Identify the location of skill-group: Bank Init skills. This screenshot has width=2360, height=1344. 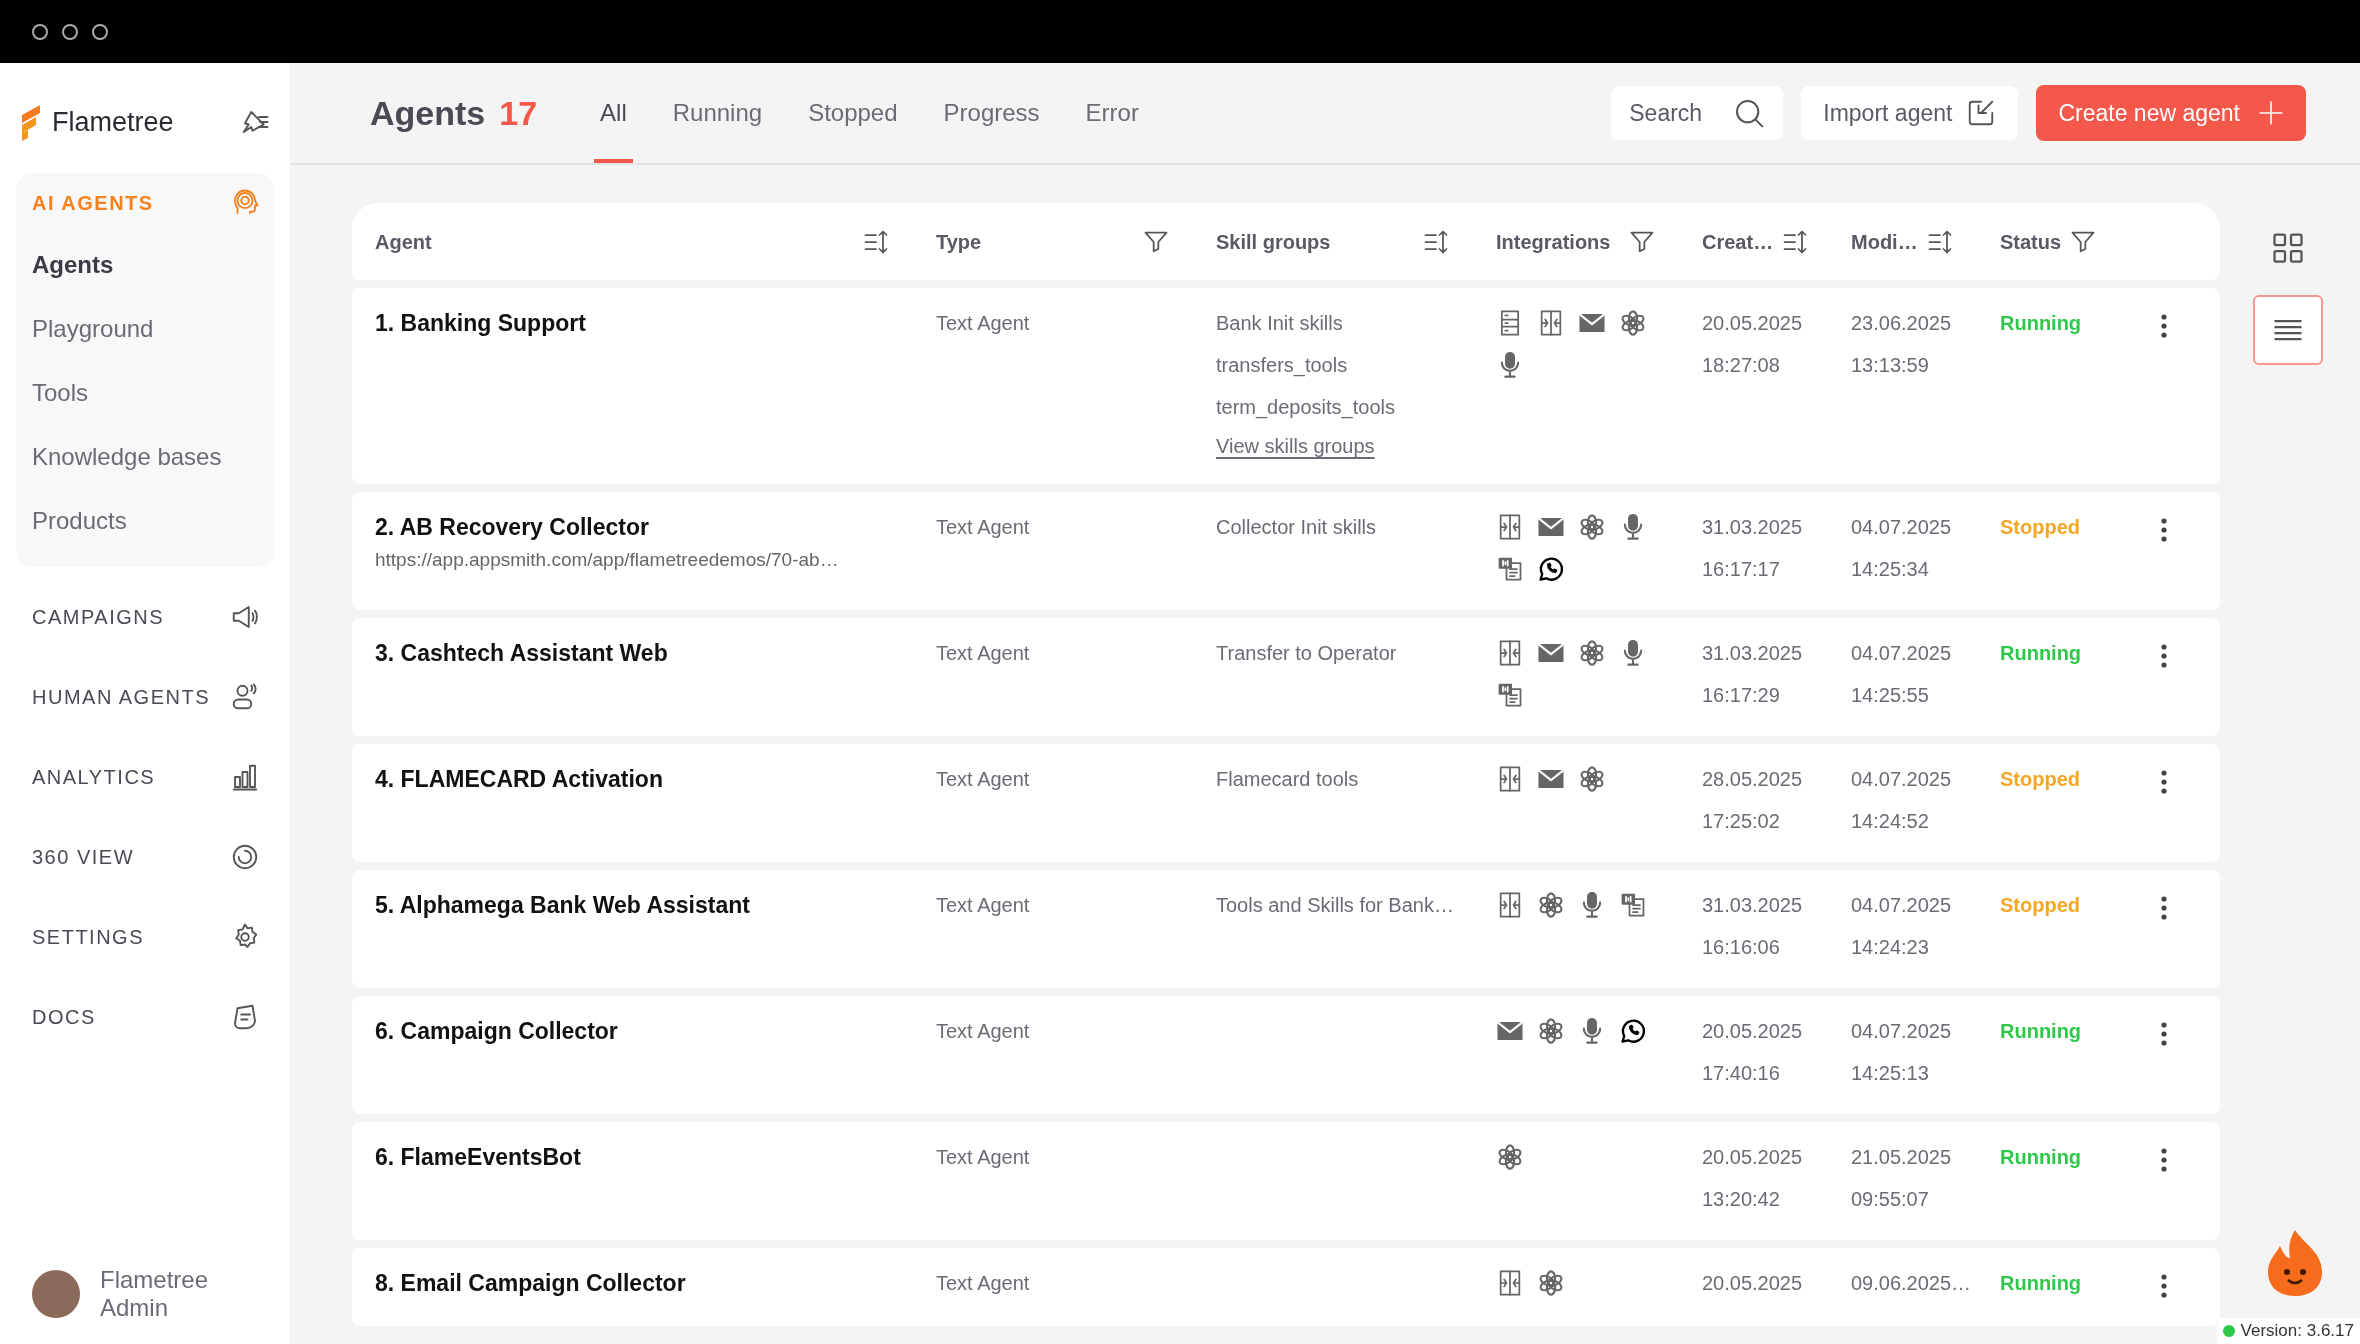
(1279, 323).